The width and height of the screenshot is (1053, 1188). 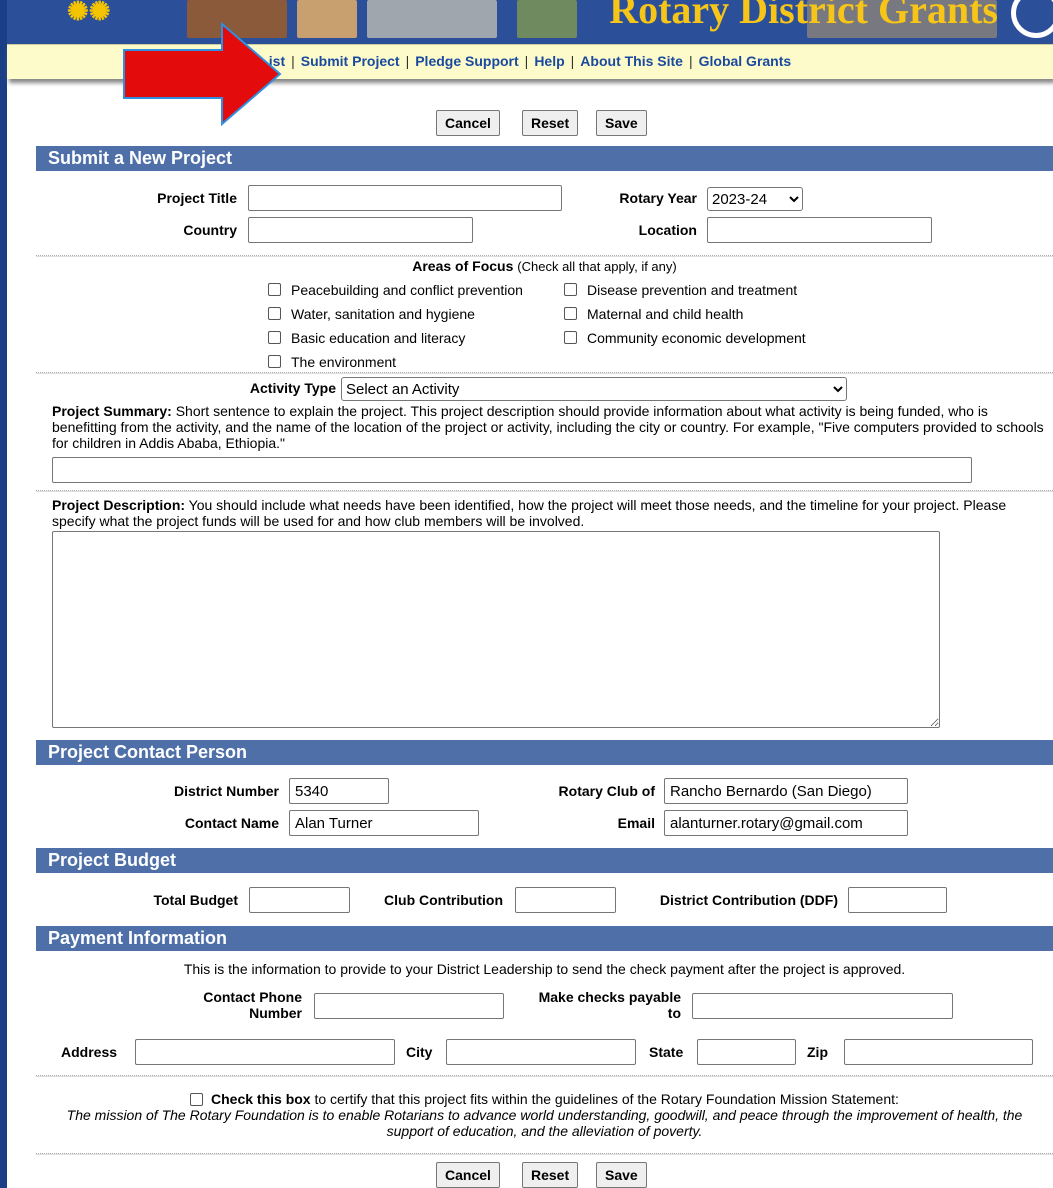 I want to click on certify-bold-text: Check this box, so click(x=261, y=1099).